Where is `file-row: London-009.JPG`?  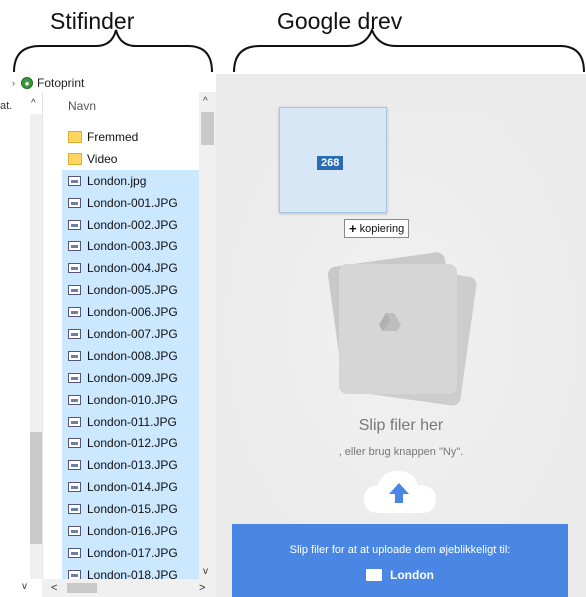 file-row: London-009.JPG is located at coordinates (130, 377).